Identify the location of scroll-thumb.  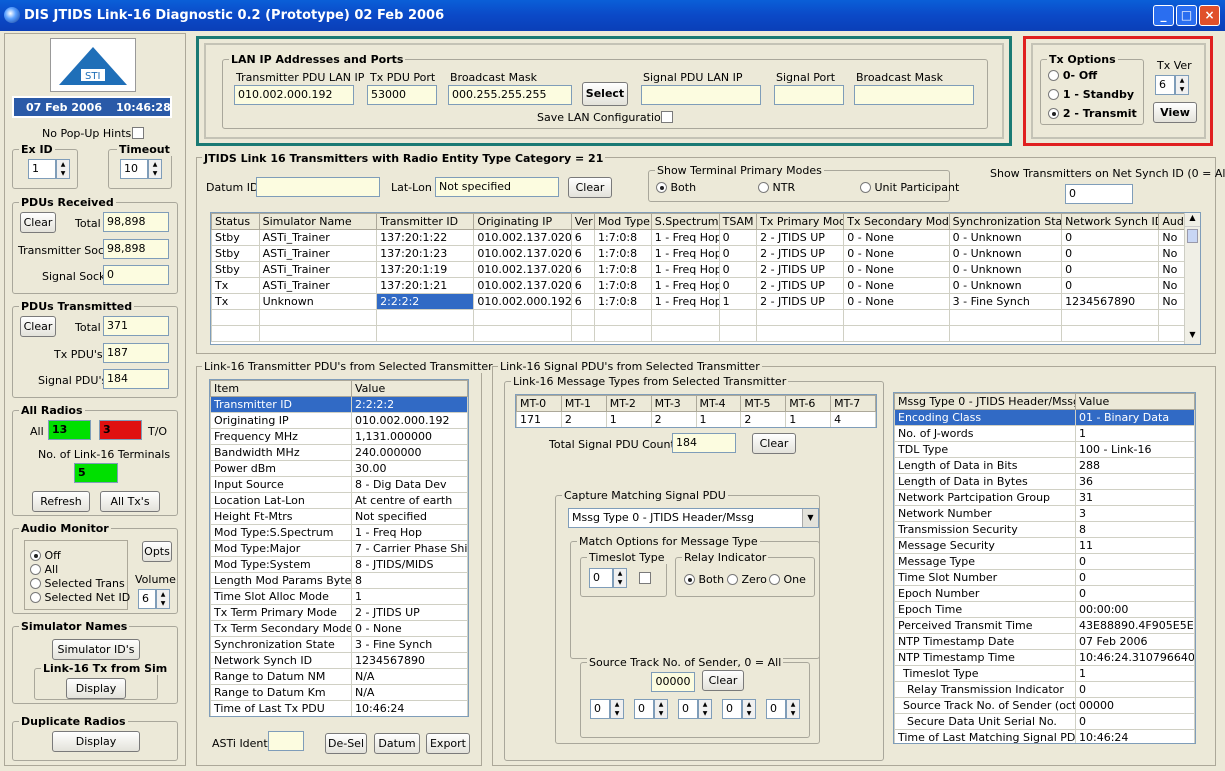
(1192, 236).